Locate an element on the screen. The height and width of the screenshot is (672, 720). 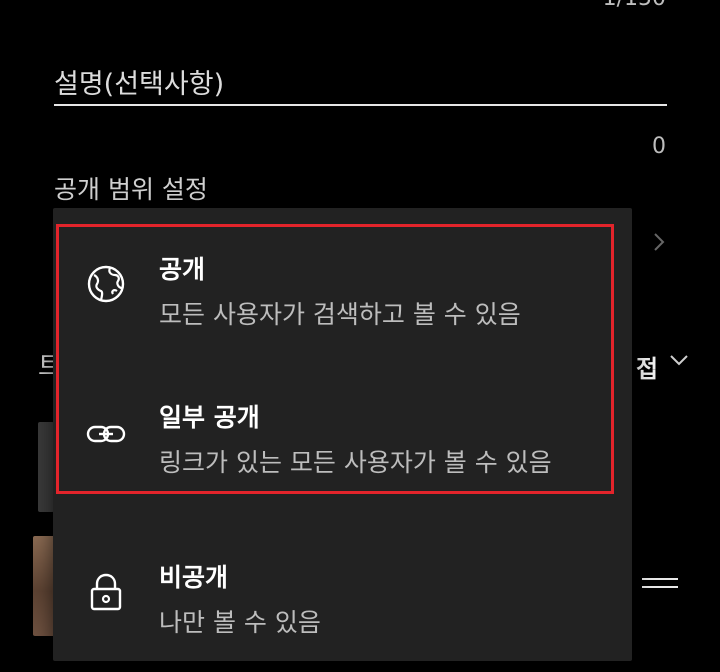
lock-icon is located at coordinates (106, 592).